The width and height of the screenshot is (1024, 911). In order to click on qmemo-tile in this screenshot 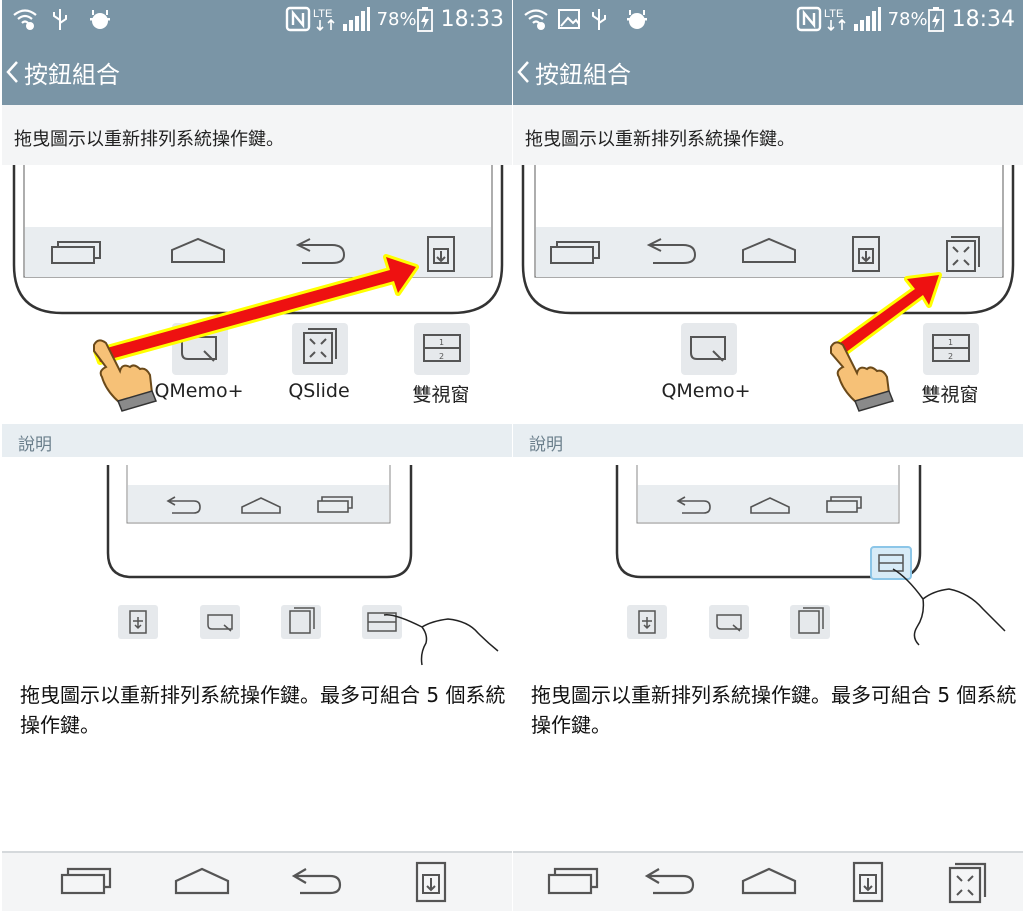, I will do `click(709, 349)`.